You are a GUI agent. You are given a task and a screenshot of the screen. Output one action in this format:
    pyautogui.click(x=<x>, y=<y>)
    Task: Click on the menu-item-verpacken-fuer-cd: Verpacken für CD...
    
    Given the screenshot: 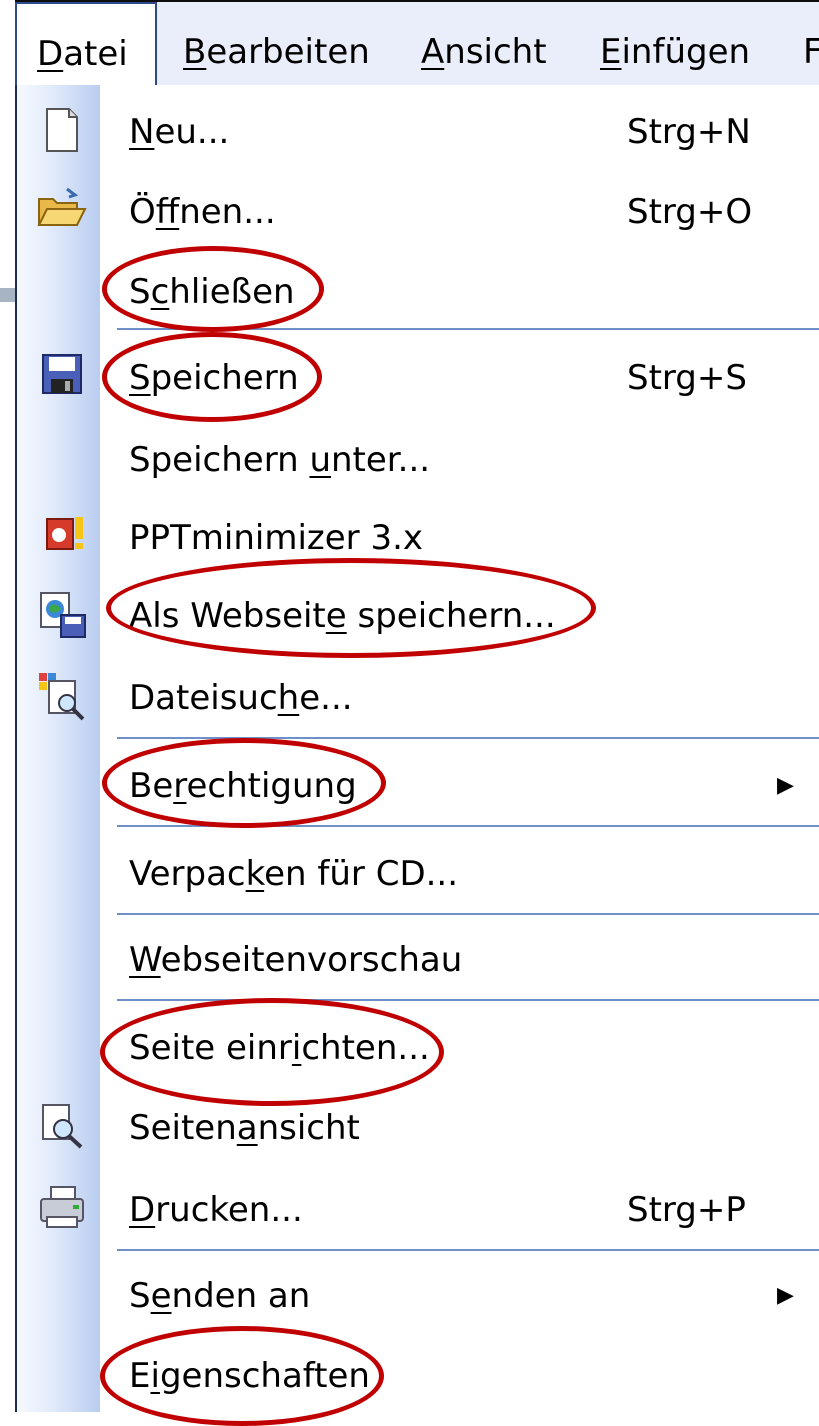 What is the action you would take?
    pyautogui.click(x=418, y=873)
    